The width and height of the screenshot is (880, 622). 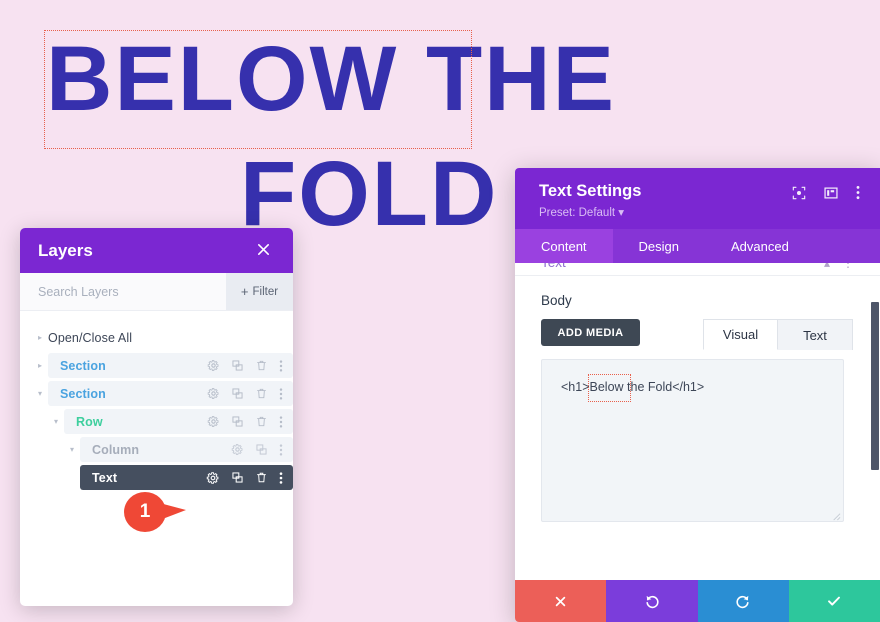 What do you see at coordinates (835, 514) in the screenshot?
I see `resize-handle-icon` at bounding box center [835, 514].